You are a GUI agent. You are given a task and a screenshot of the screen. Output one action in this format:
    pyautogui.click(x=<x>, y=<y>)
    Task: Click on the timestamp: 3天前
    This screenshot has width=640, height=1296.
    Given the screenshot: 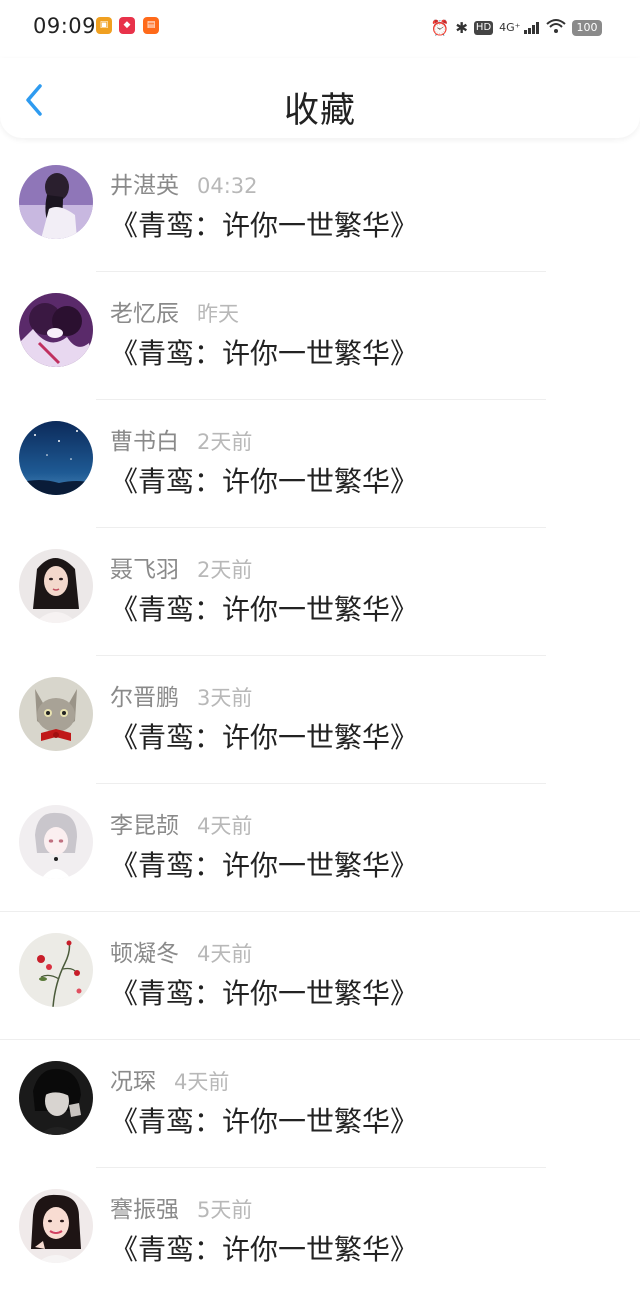 What is the action you would take?
    pyautogui.click(x=225, y=698)
    